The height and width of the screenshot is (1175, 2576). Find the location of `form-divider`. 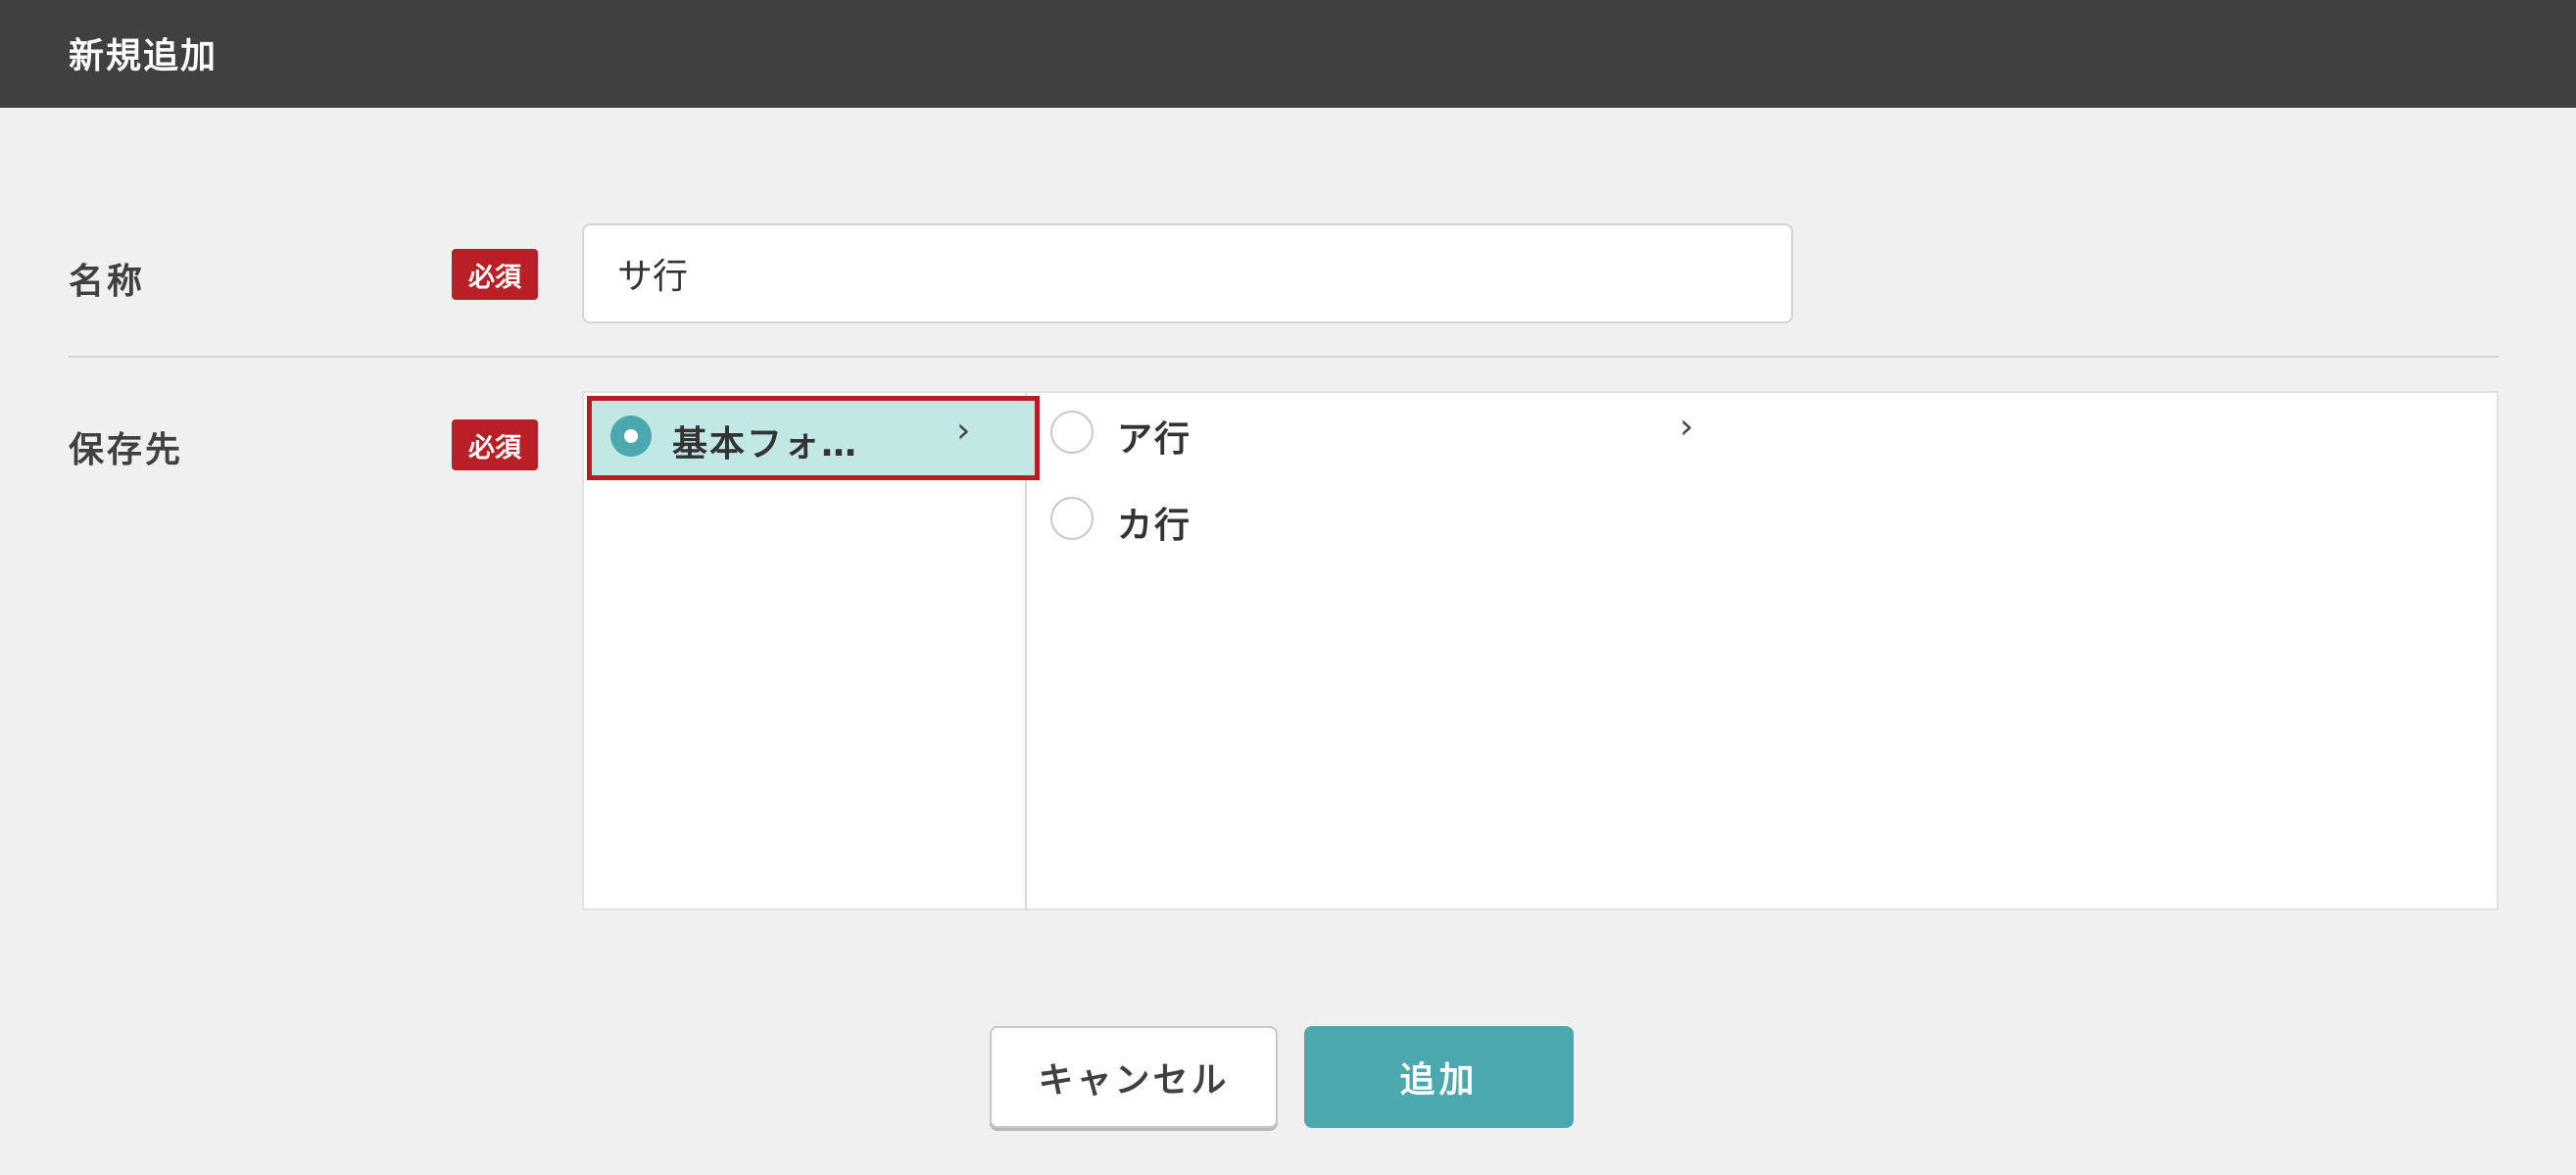

form-divider is located at coordinates (1284, 357).